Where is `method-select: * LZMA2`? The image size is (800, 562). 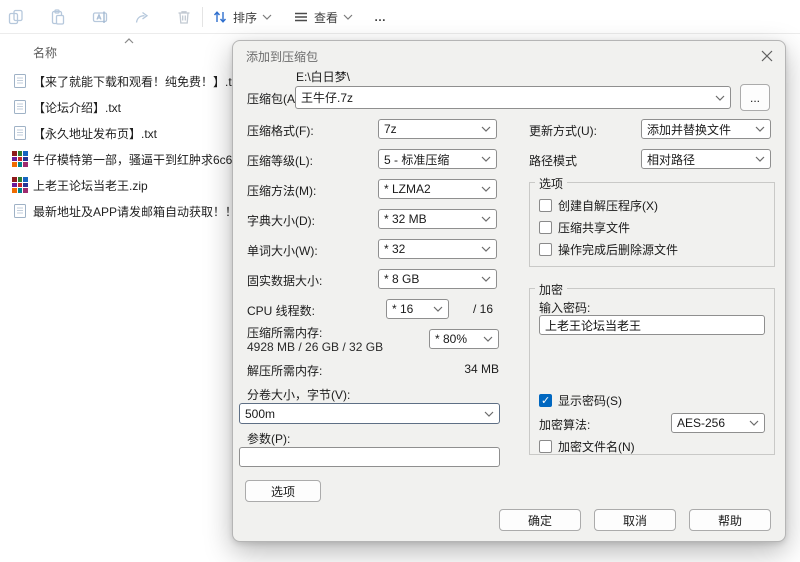
method-select: * LZMA2 is located at coordinates (437, 189).